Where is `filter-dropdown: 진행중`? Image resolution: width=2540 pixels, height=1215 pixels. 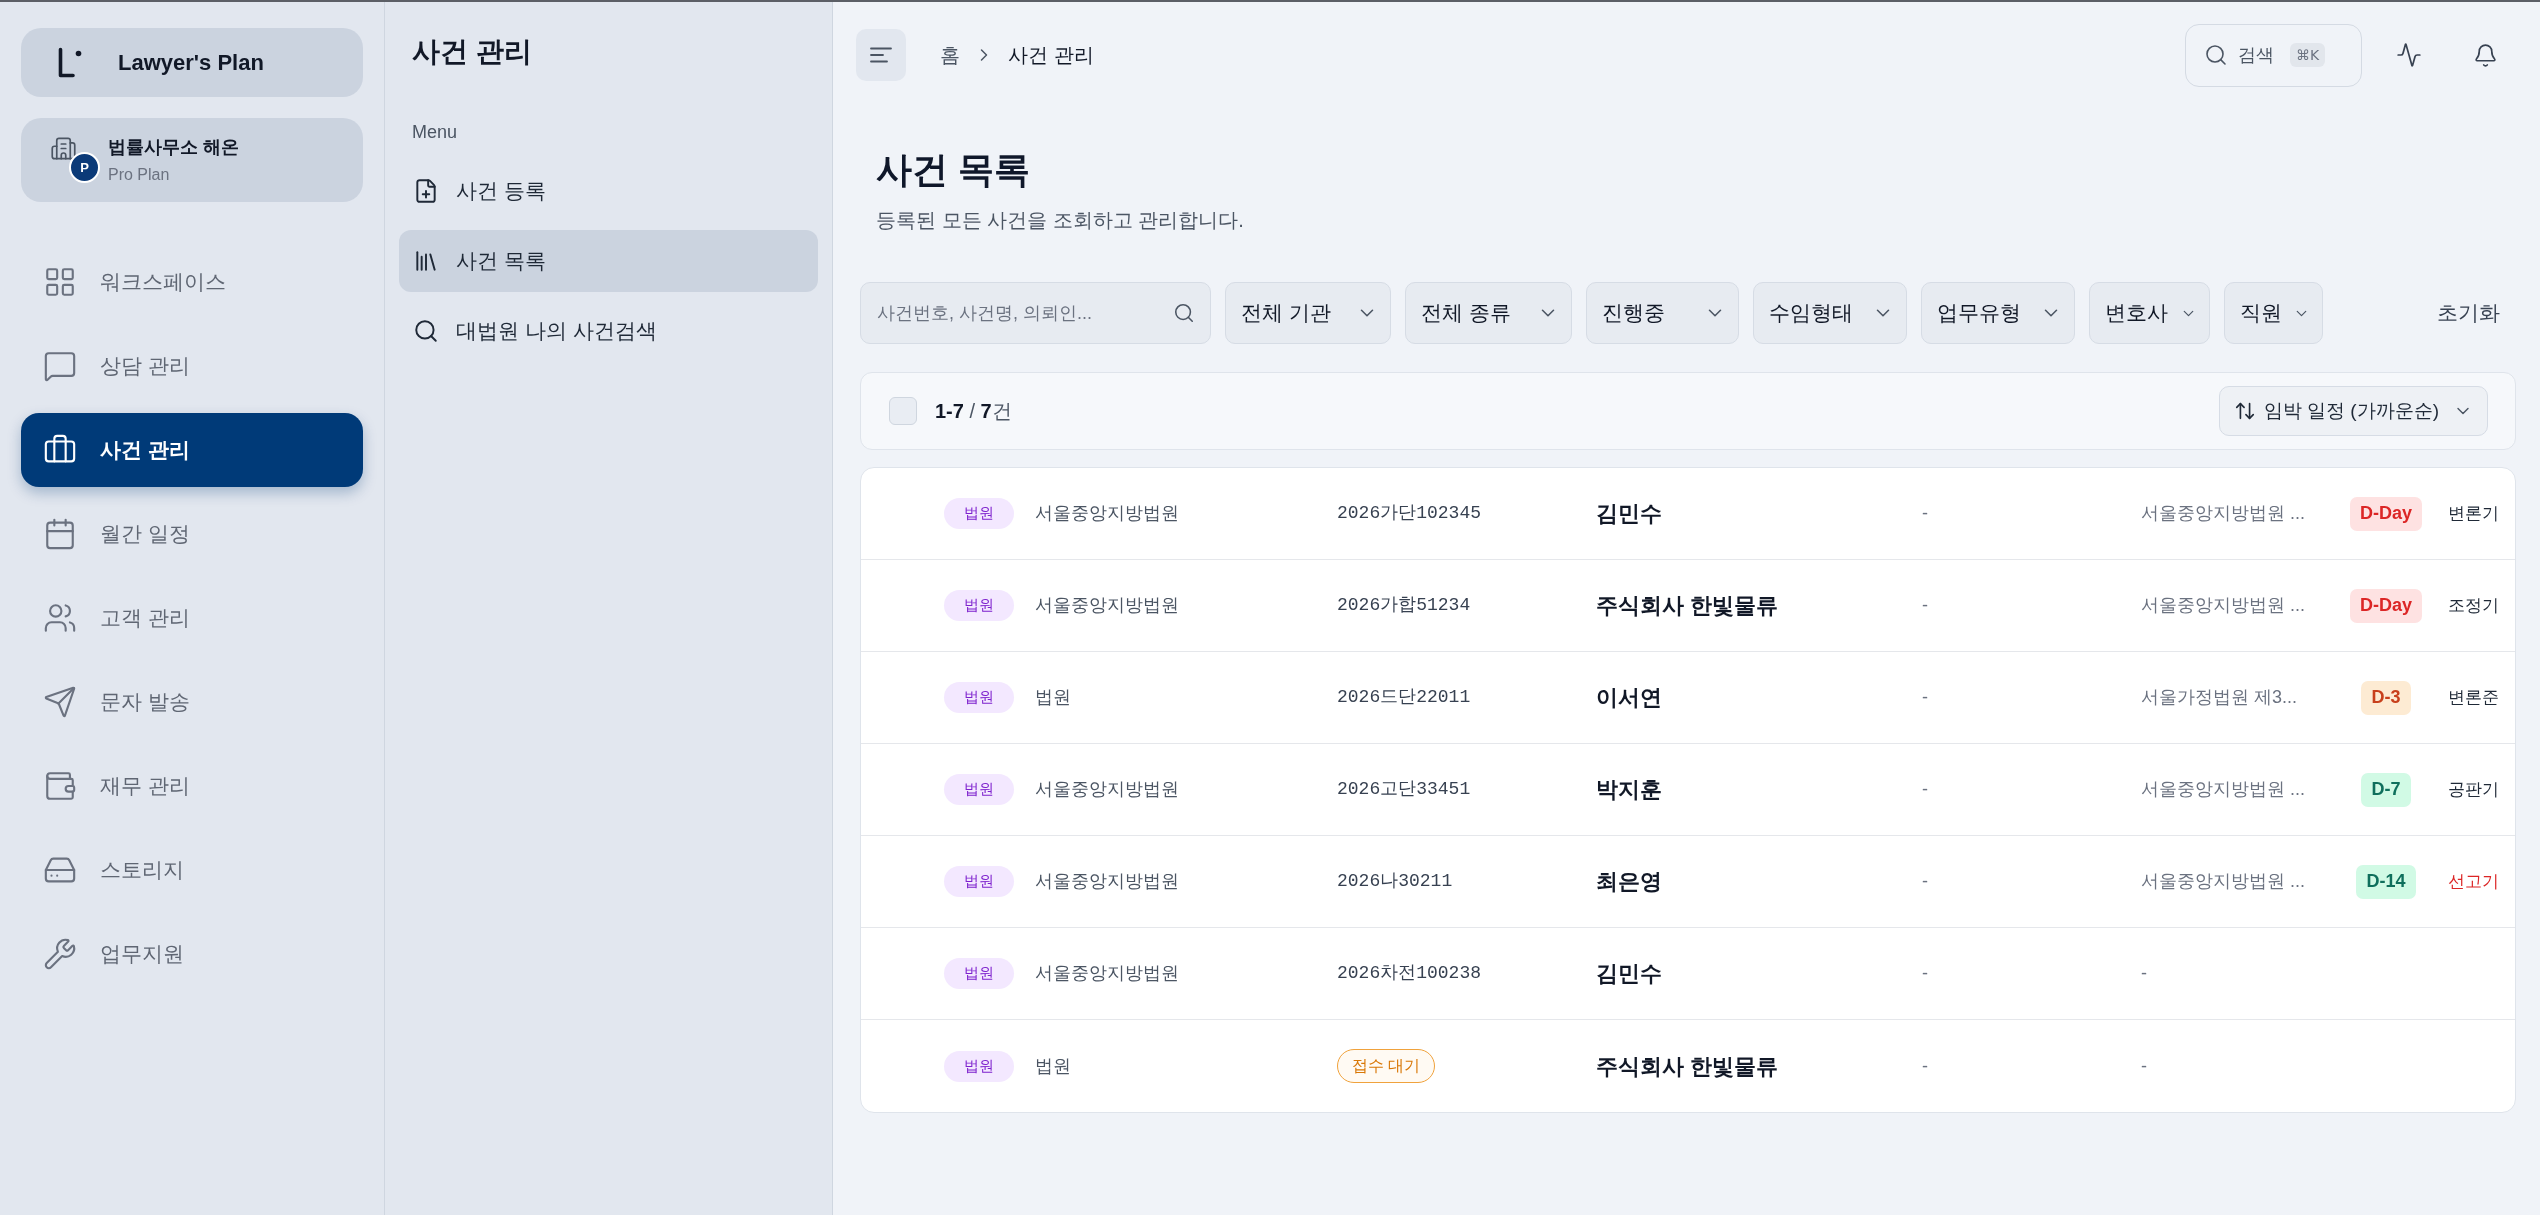
filter-dropdown: 진행중 is located at coordinates (1662, 313).